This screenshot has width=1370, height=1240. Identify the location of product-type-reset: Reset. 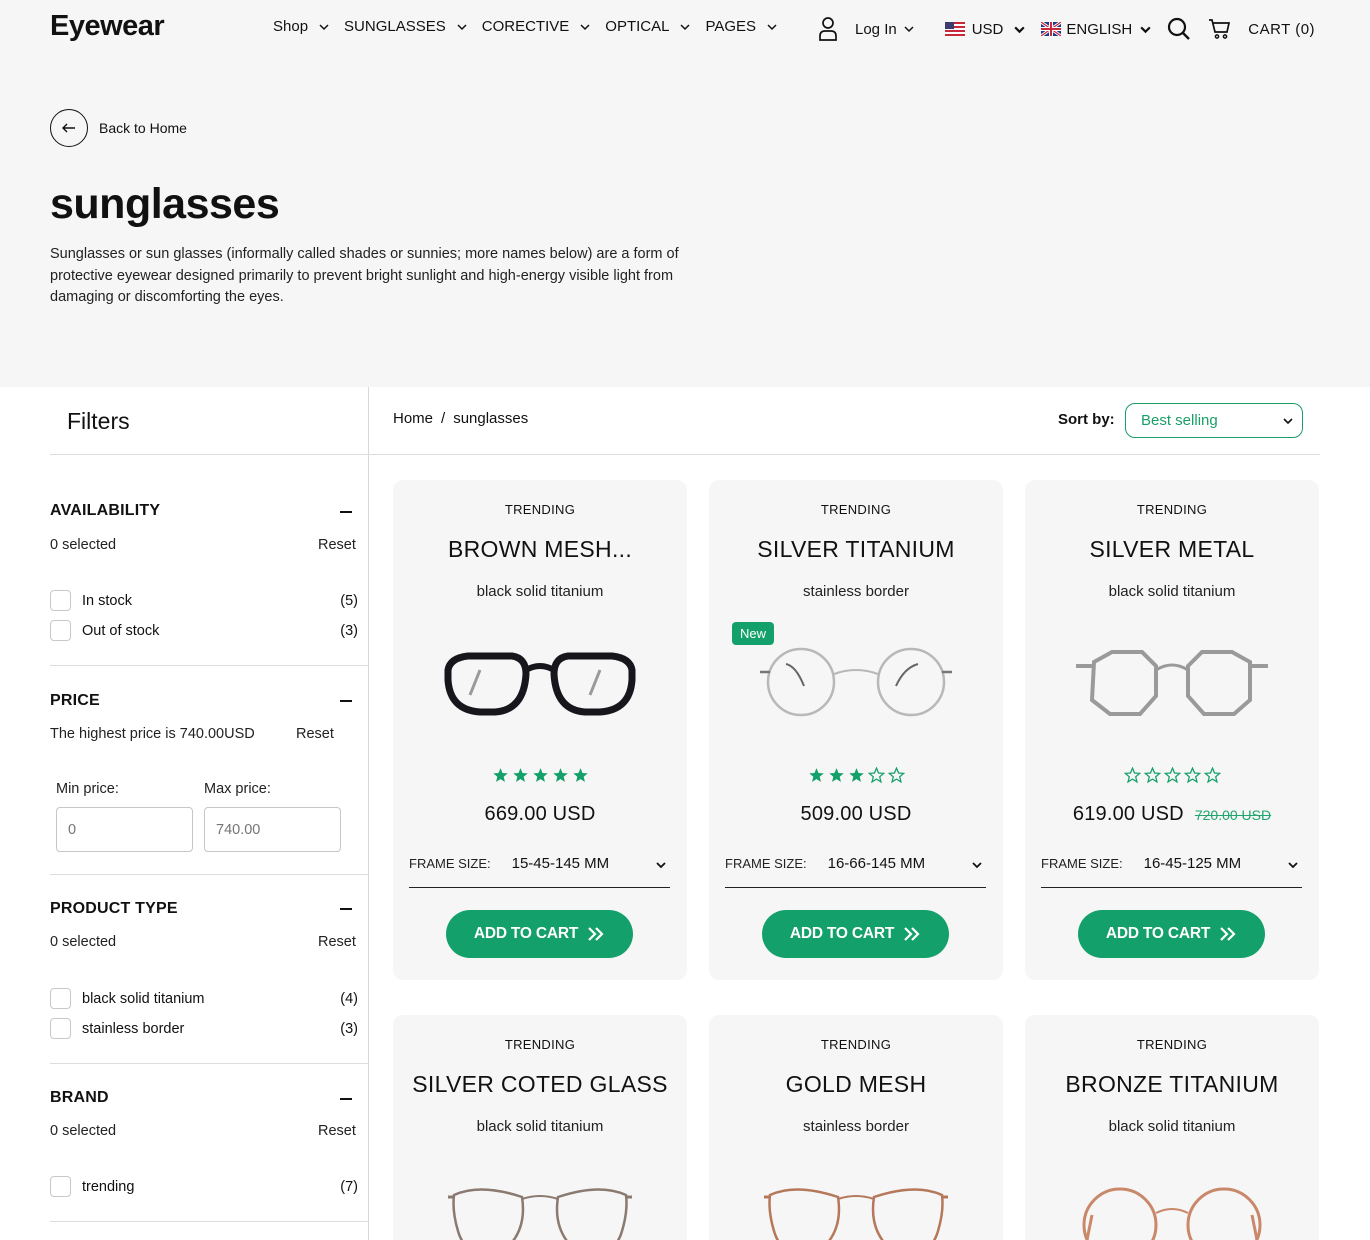
(337, 942).